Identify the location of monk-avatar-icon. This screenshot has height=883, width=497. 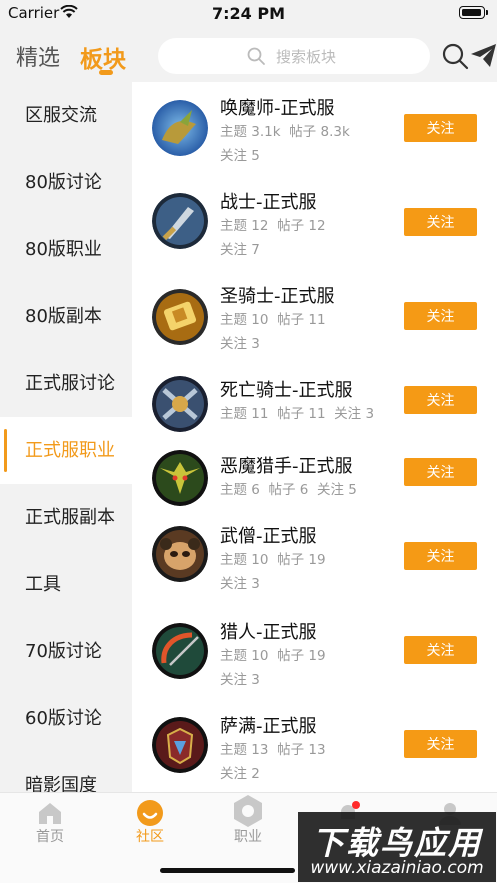
(180, 554).